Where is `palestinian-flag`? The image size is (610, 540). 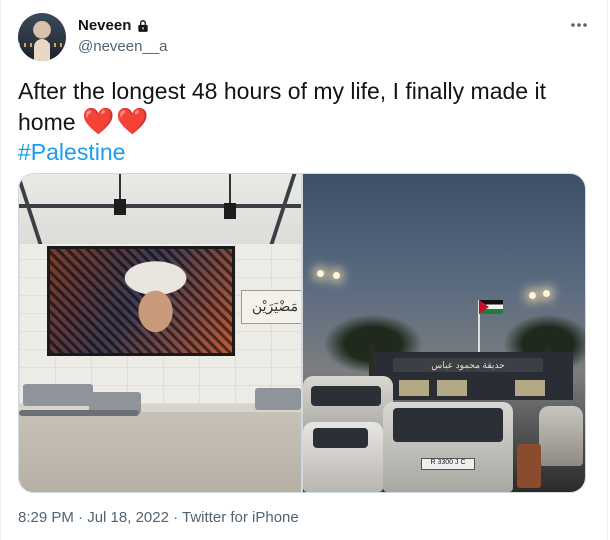 palestinian-flag is located at coordinates (491, 307).